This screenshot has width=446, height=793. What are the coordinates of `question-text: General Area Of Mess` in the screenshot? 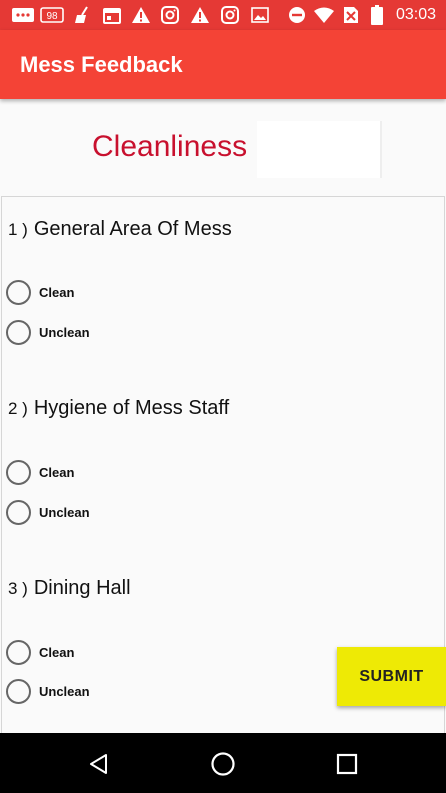 It's located at (132, 229).